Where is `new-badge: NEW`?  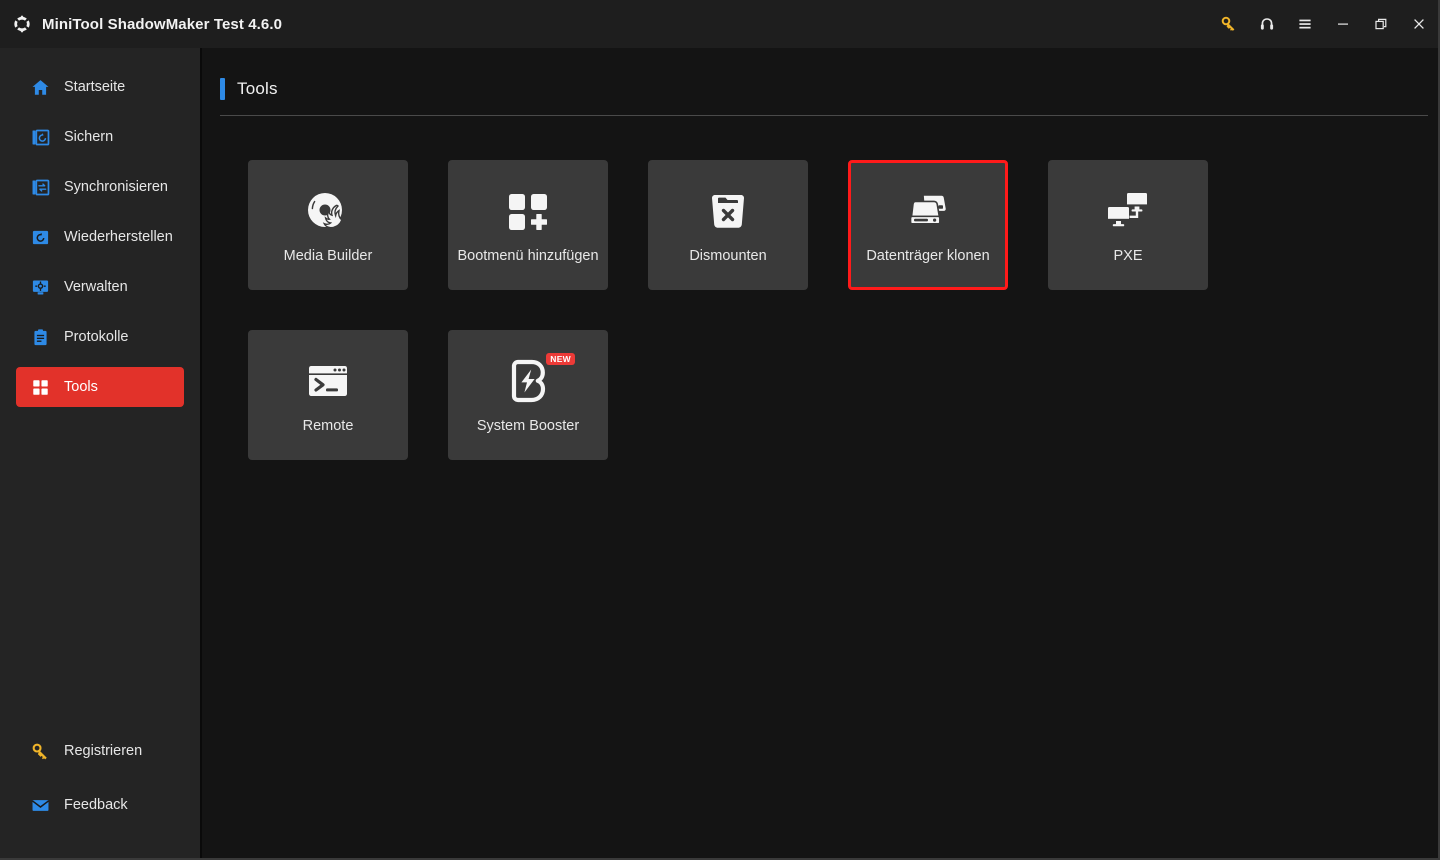
new-badge: NEW is located at coordinates (560, 359).